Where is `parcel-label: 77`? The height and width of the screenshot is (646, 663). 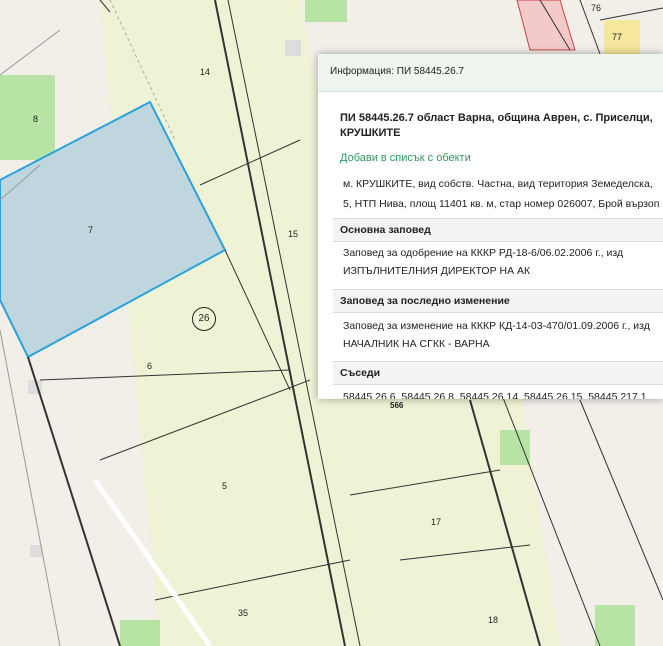 parcel-label: 77 is located at coordinates (617, 37).